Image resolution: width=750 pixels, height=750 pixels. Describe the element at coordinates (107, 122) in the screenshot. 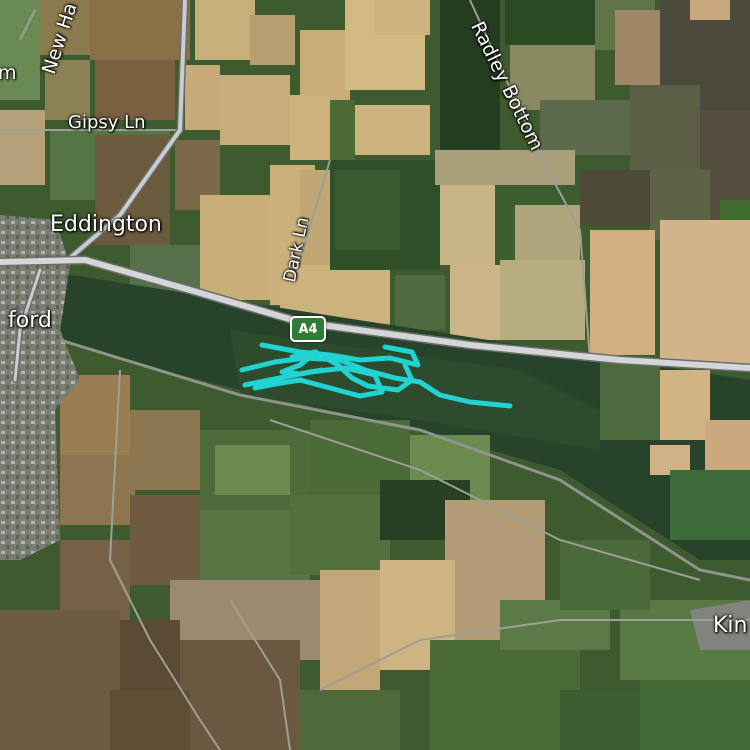

I see `label-gipsy-ln: Gipsy Ln` at that location.